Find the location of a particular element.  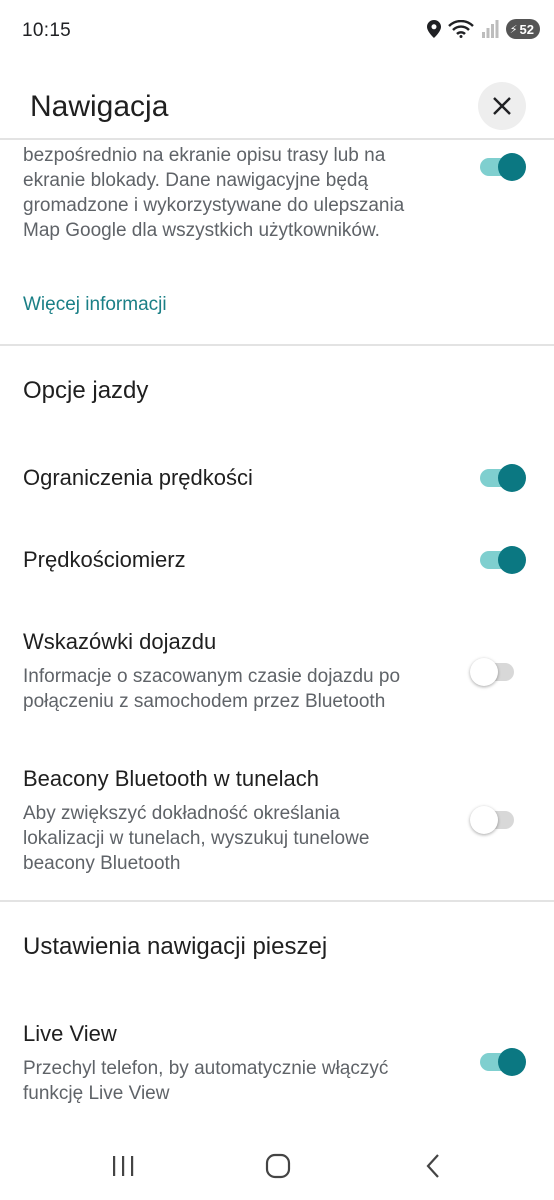

speed-limits-toggle is located at coordinates (503, 478).